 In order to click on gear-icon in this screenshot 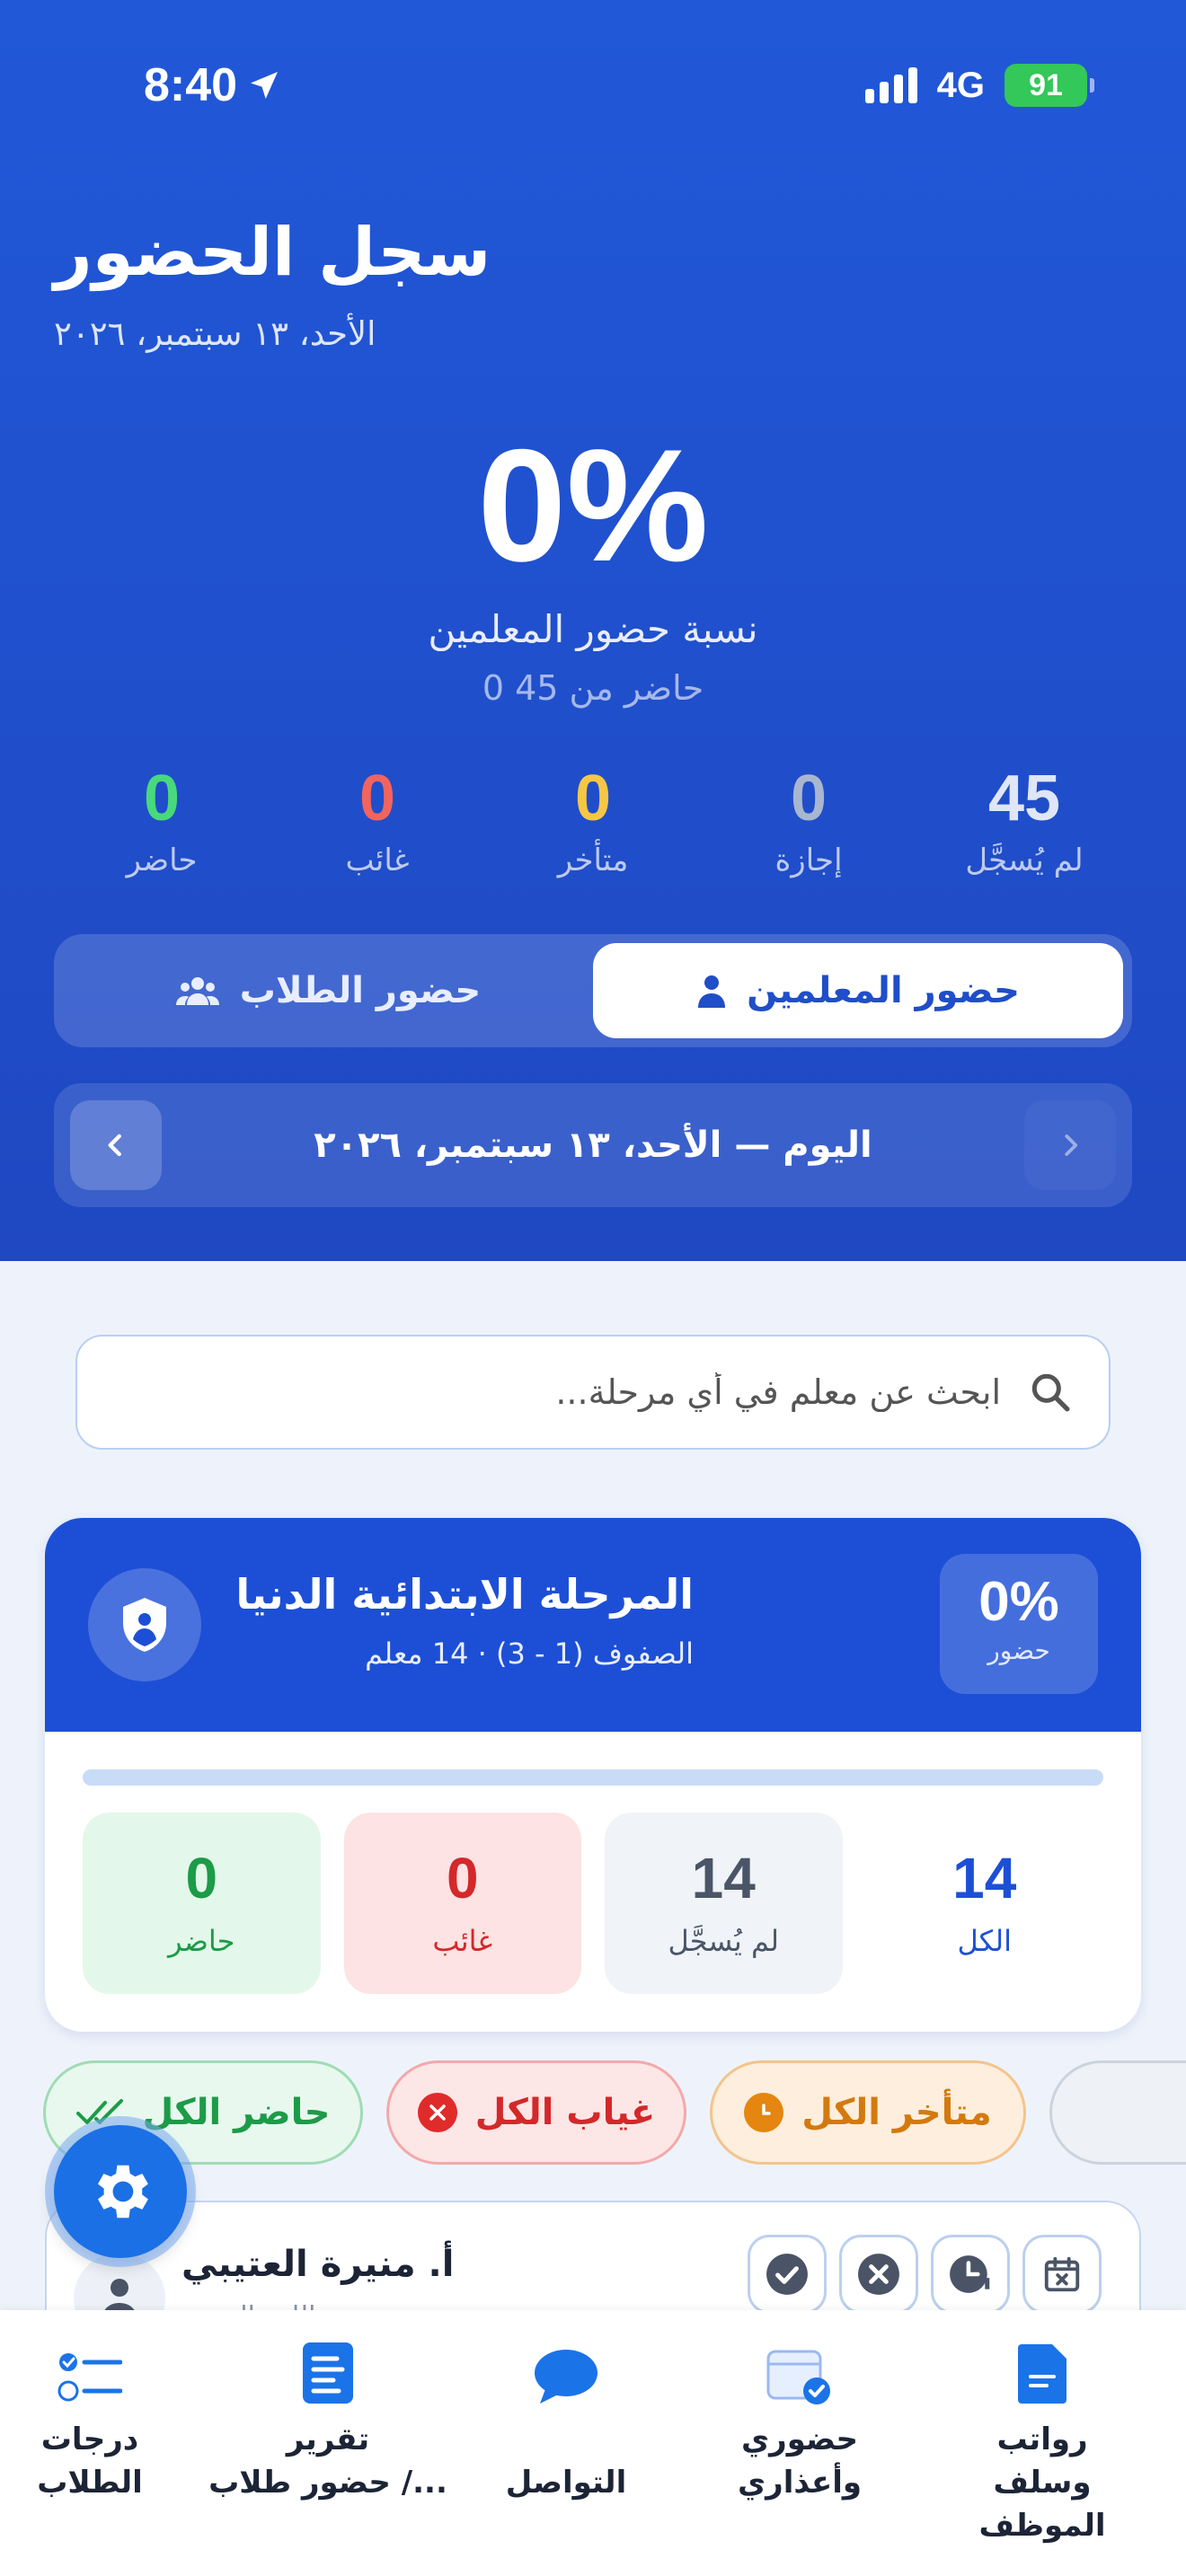, I will do `click(122, 2192)`.